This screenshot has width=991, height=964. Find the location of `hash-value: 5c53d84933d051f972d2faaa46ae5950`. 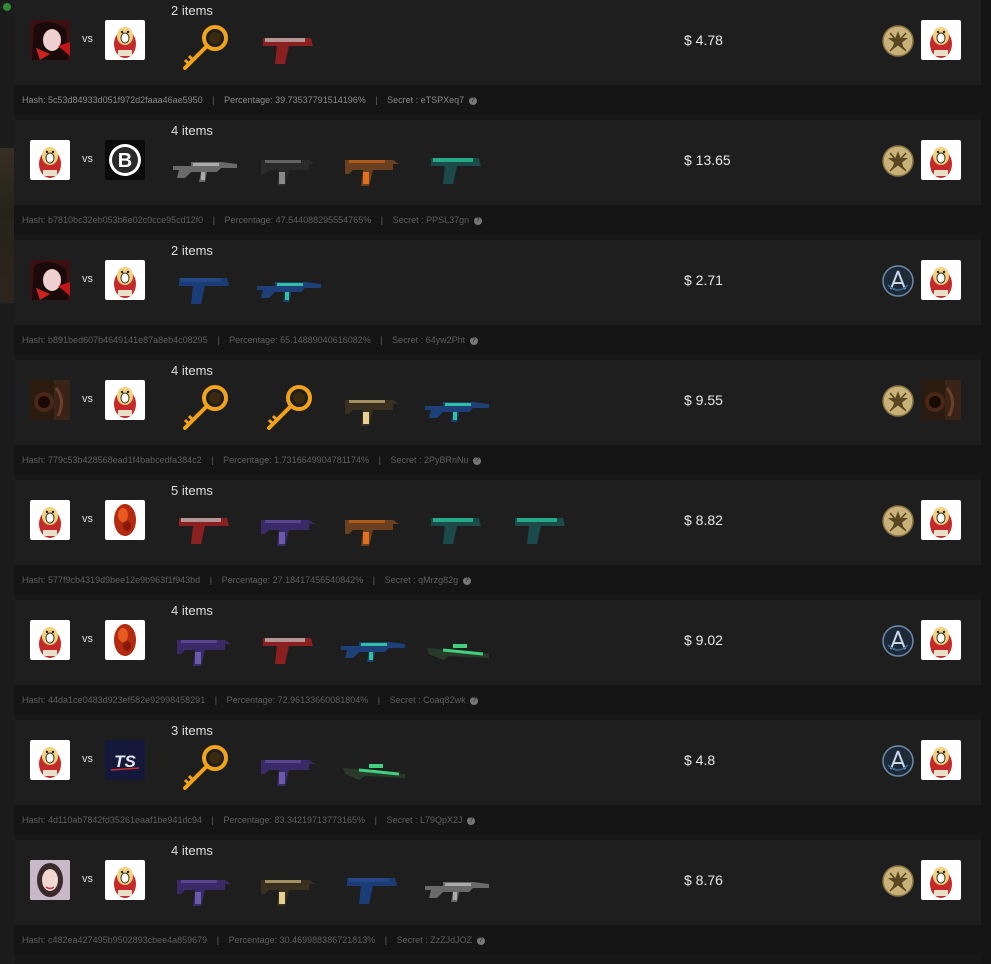

hash-value: 5c53d84933d051f972d2faaa46ae5950 is located at coordinates (125, 100).